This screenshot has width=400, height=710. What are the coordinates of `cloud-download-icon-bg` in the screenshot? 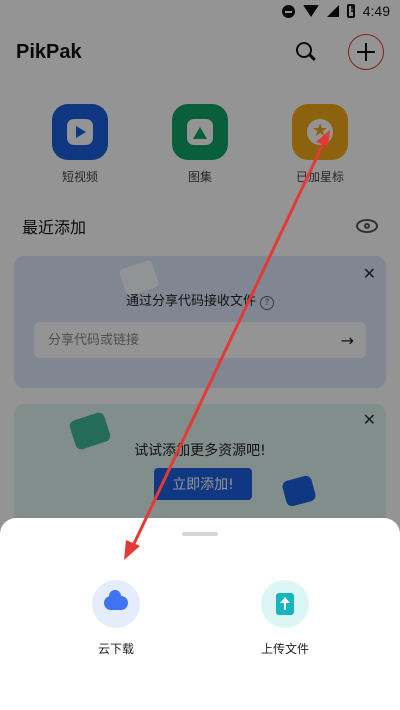 It's located at (116, 604).